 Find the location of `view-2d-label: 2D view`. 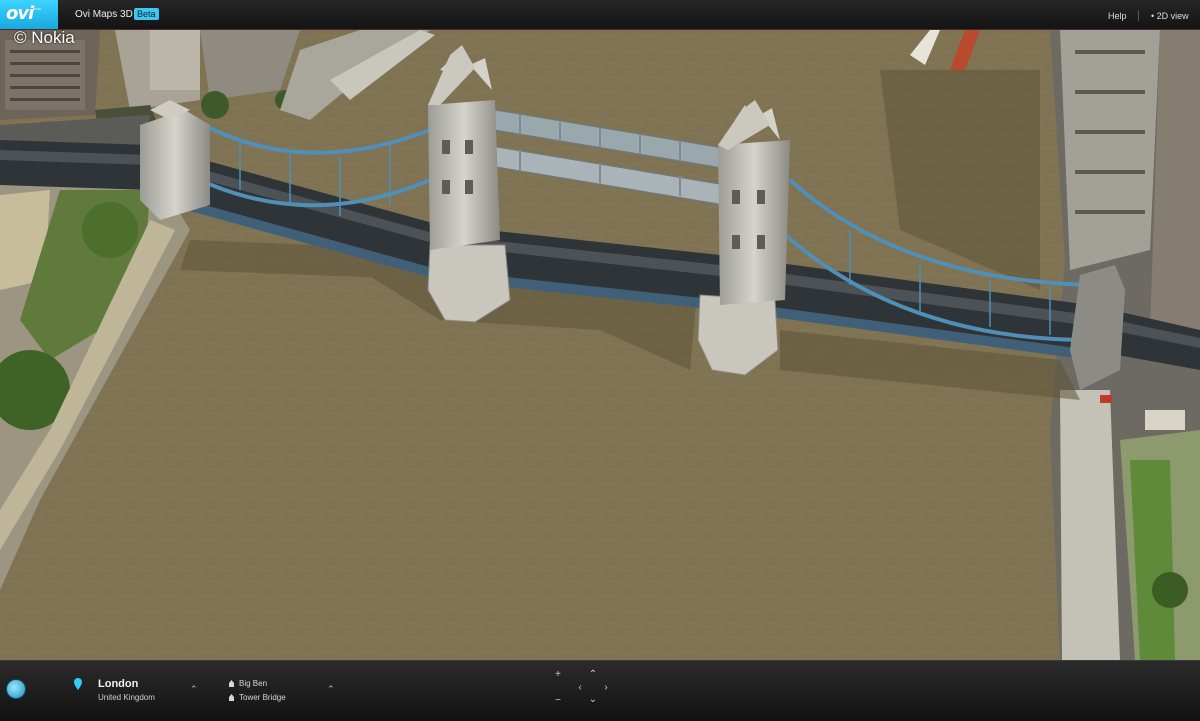

view-2d-label: 2D view is located at coordinates (1172, 16).